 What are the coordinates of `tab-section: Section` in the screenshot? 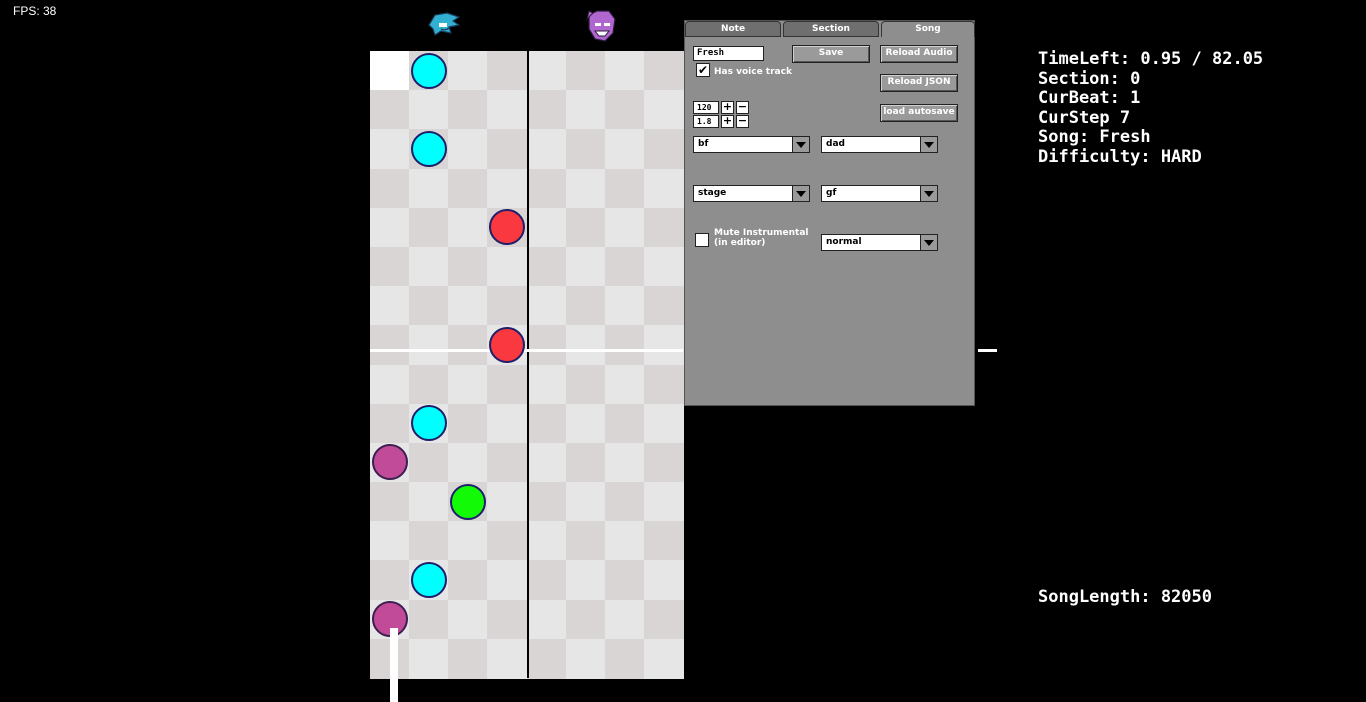 It's located at (831, 29).